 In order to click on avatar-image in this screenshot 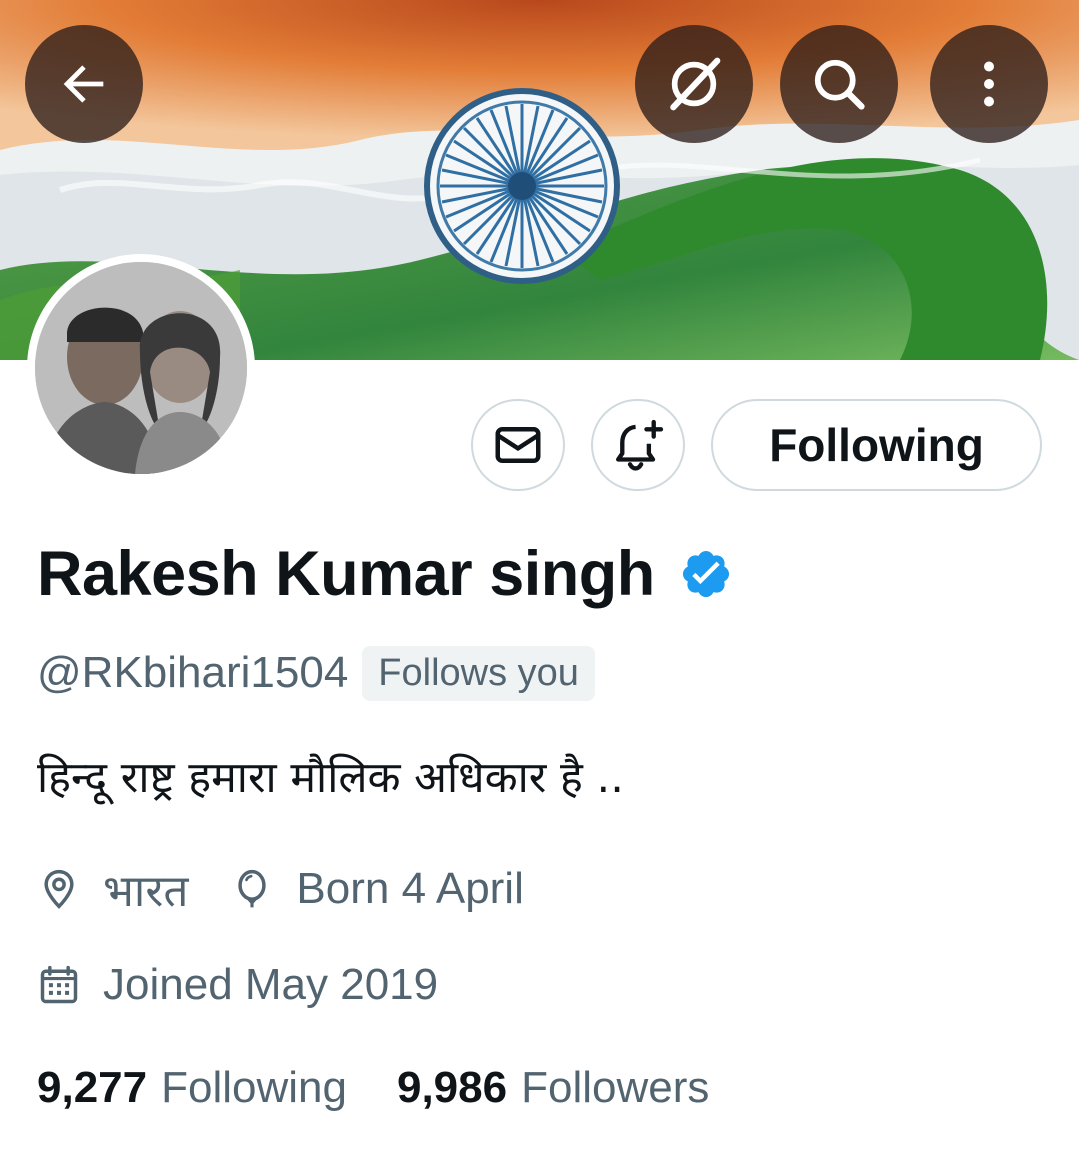, I will do `click(141, 368)`.